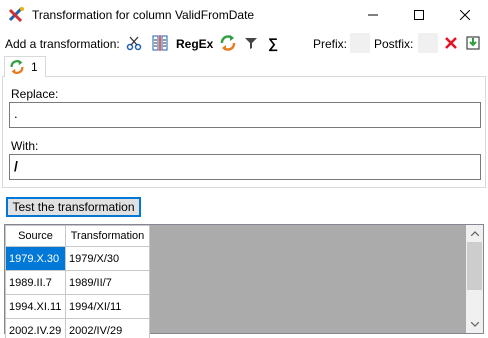 The image size is (488, 338). I want to click on transform-app-icon, so click(17, 15).